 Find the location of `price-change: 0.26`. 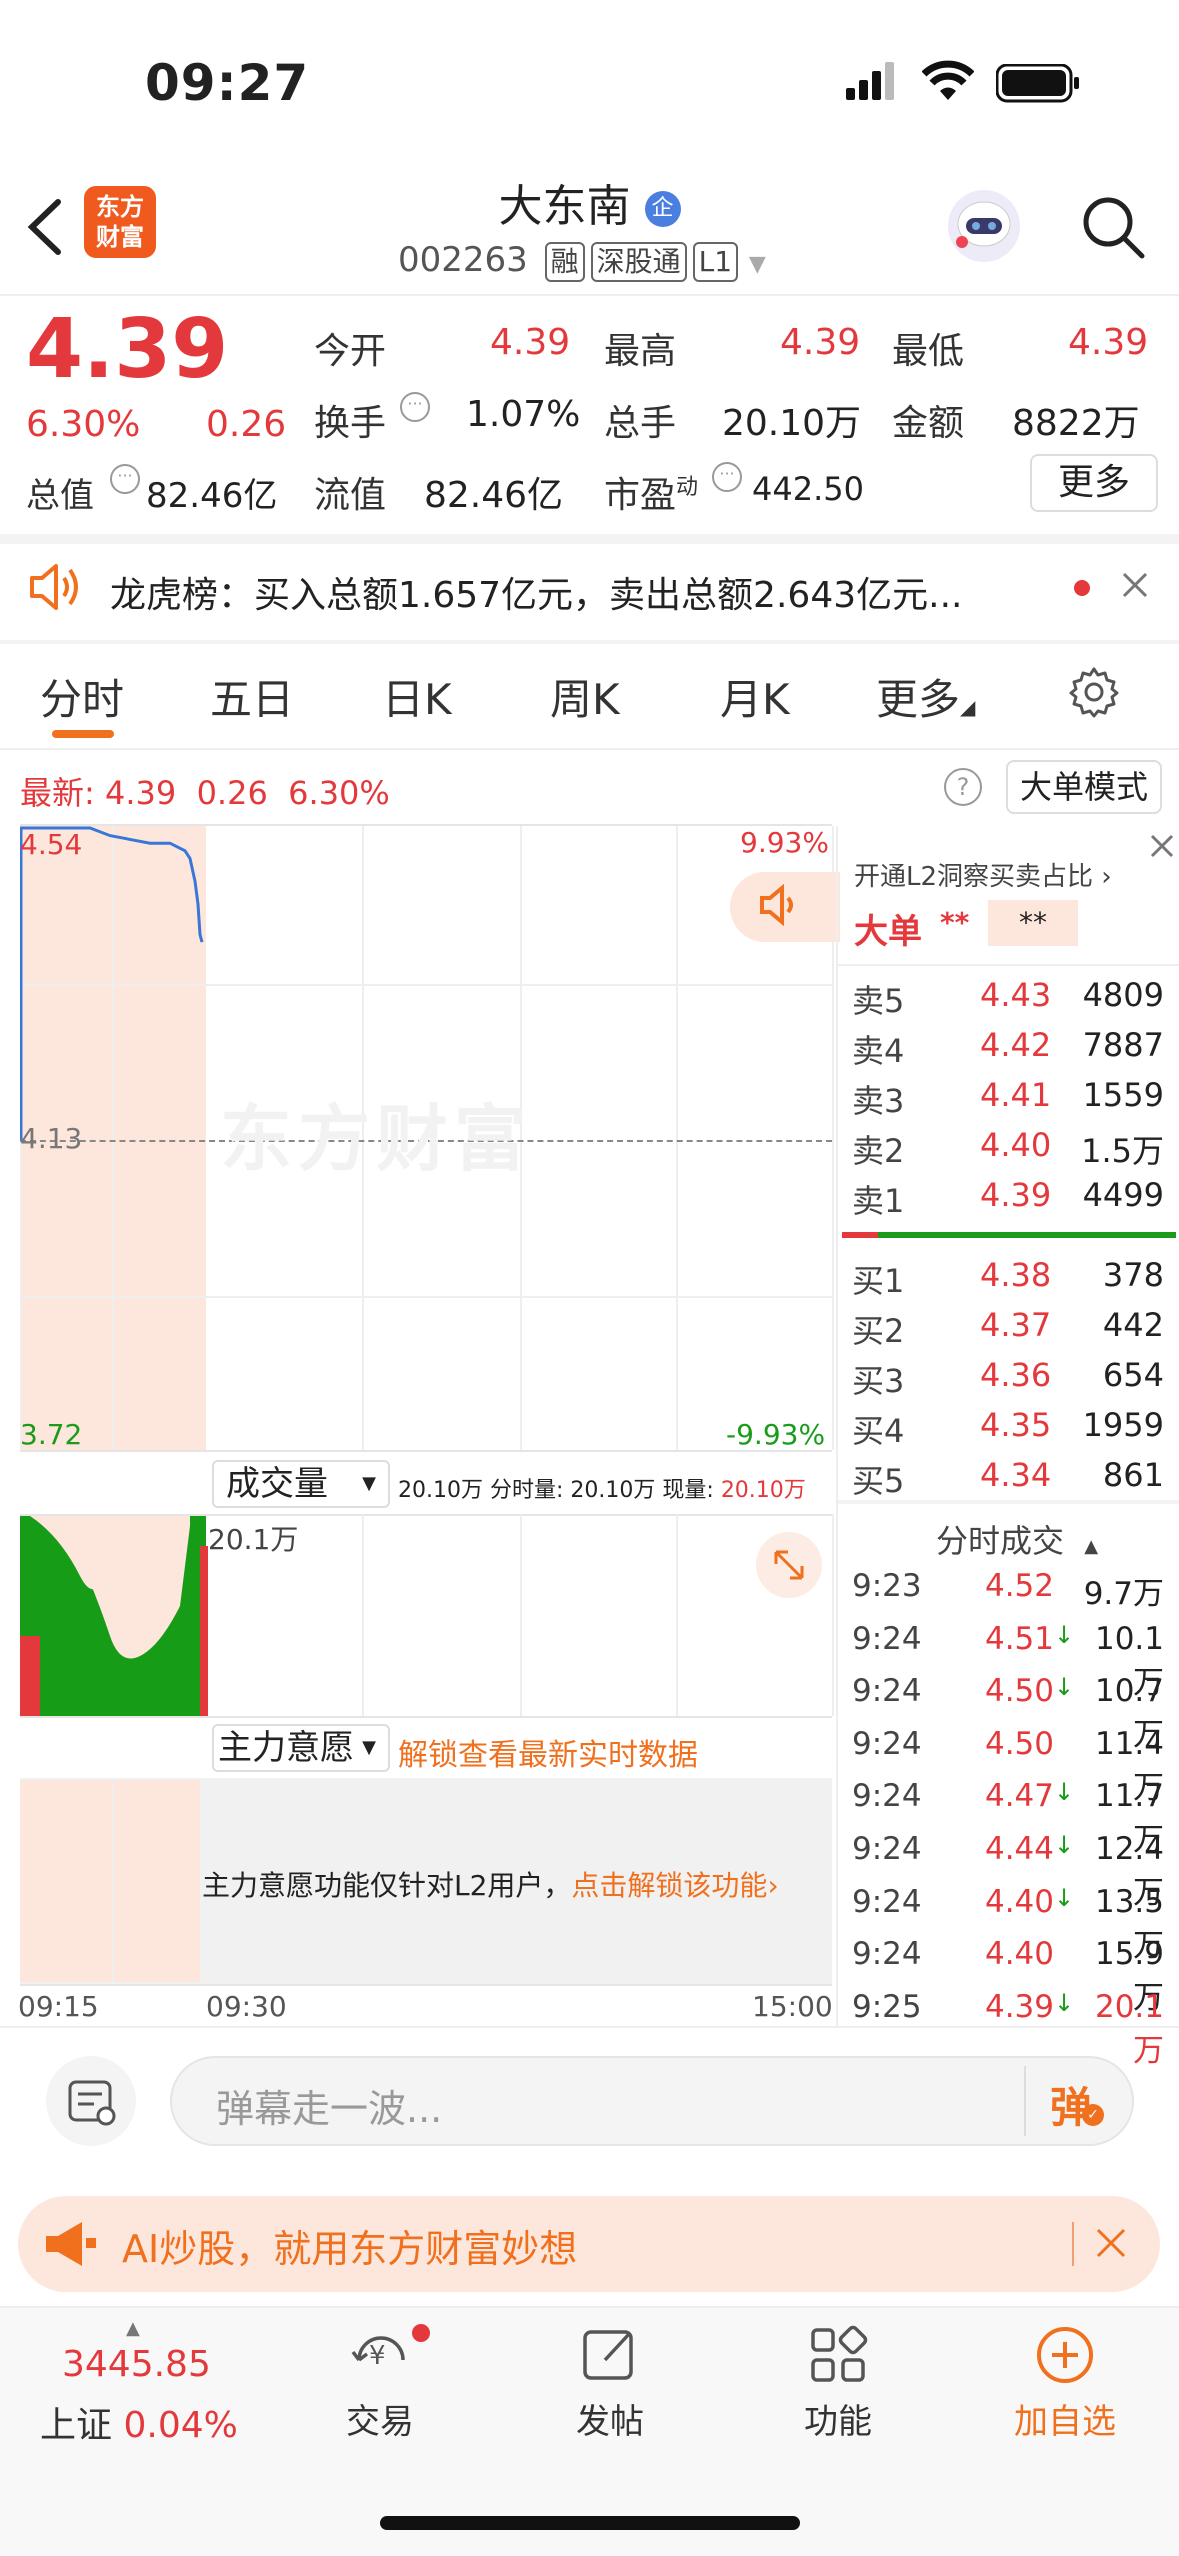

price-change: 0.26 is located at coordinates (246, 424).